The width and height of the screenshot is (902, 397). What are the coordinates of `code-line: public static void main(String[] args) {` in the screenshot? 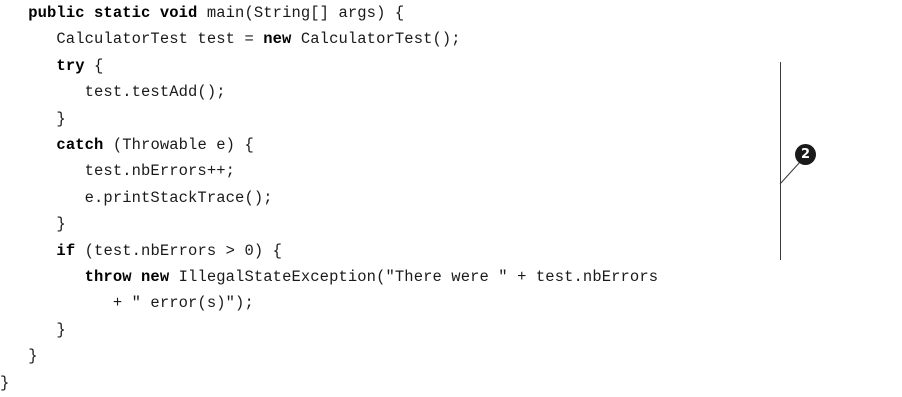 It's located at (202, 13).